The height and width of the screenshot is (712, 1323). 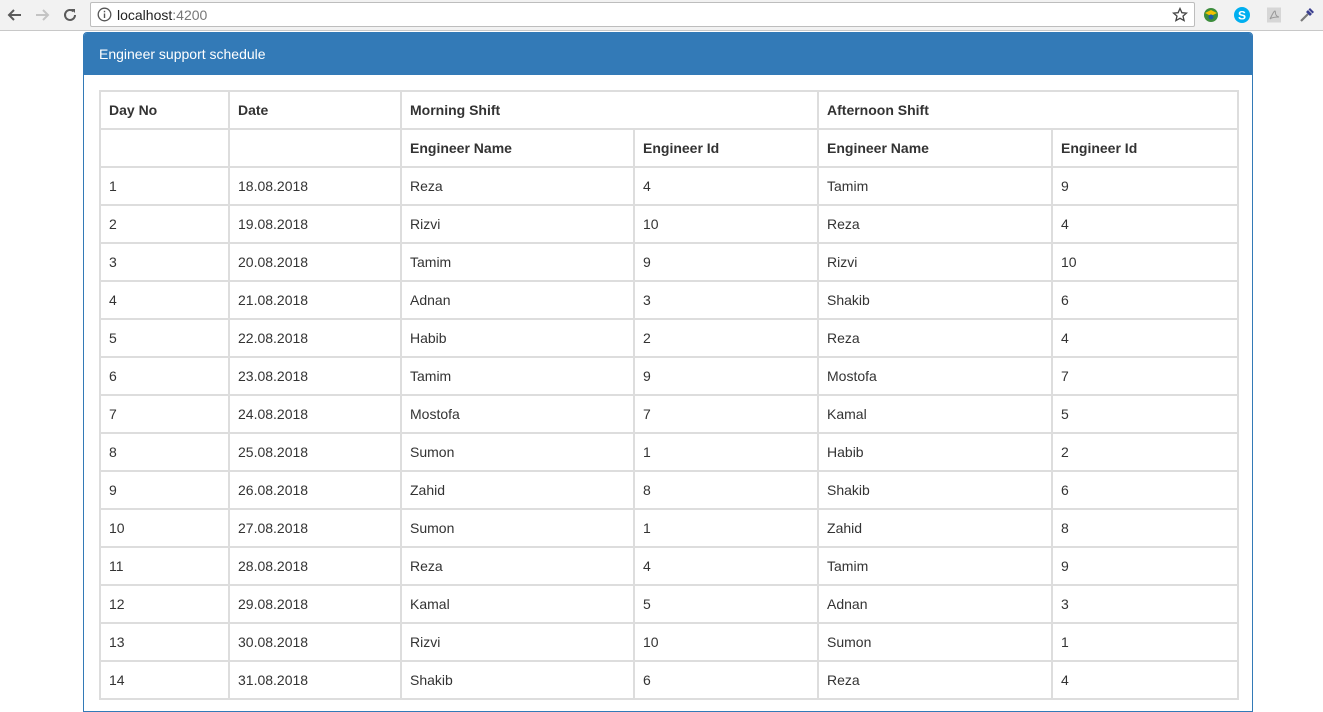 I want to click on afternoon-engineer-id-cell: 3, so click(x=1145, y=604).